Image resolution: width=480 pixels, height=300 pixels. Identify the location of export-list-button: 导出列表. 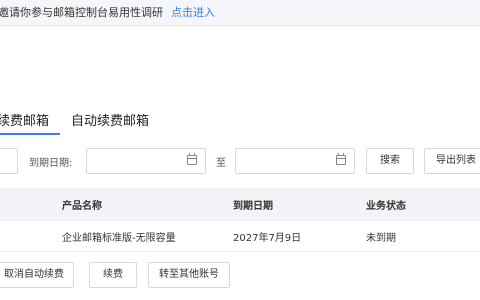
(452, 161).